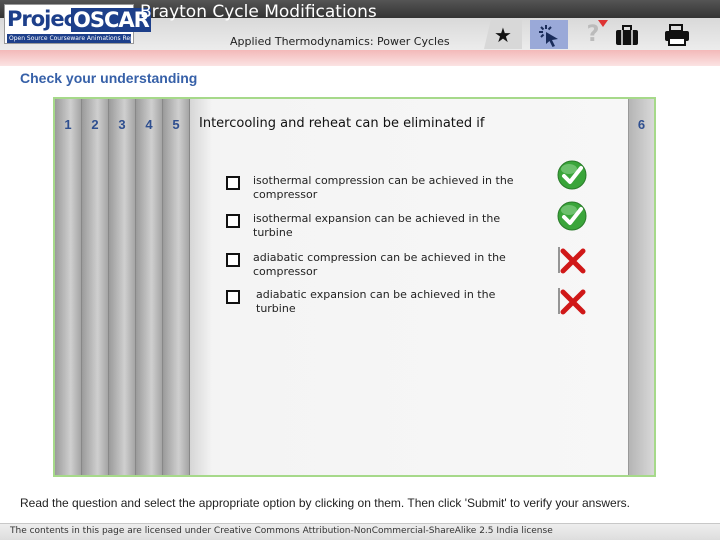  Describe the element at coordinates (641, 124) in the screenshot. I see `tab-label: 6` at that location.